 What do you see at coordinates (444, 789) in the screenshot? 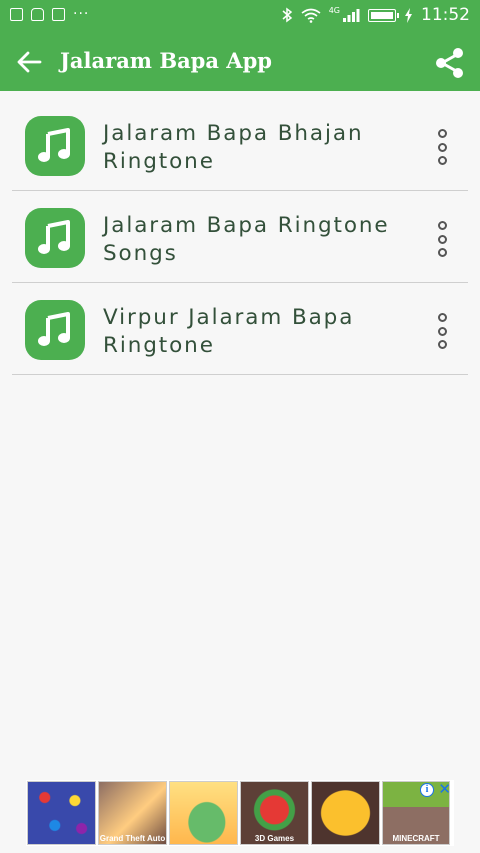
I see `ad-close-icon: ✕` at bounding box center [444, 789].